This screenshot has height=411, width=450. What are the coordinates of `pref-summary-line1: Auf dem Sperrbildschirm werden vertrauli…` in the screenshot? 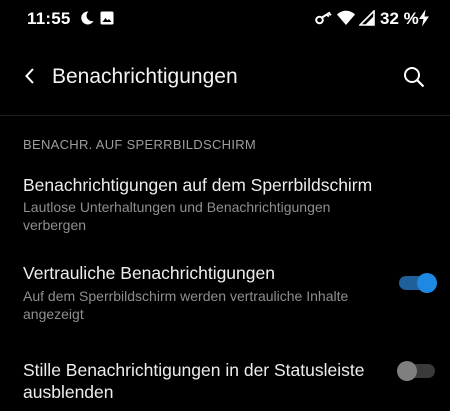 It's located at (186, 296).